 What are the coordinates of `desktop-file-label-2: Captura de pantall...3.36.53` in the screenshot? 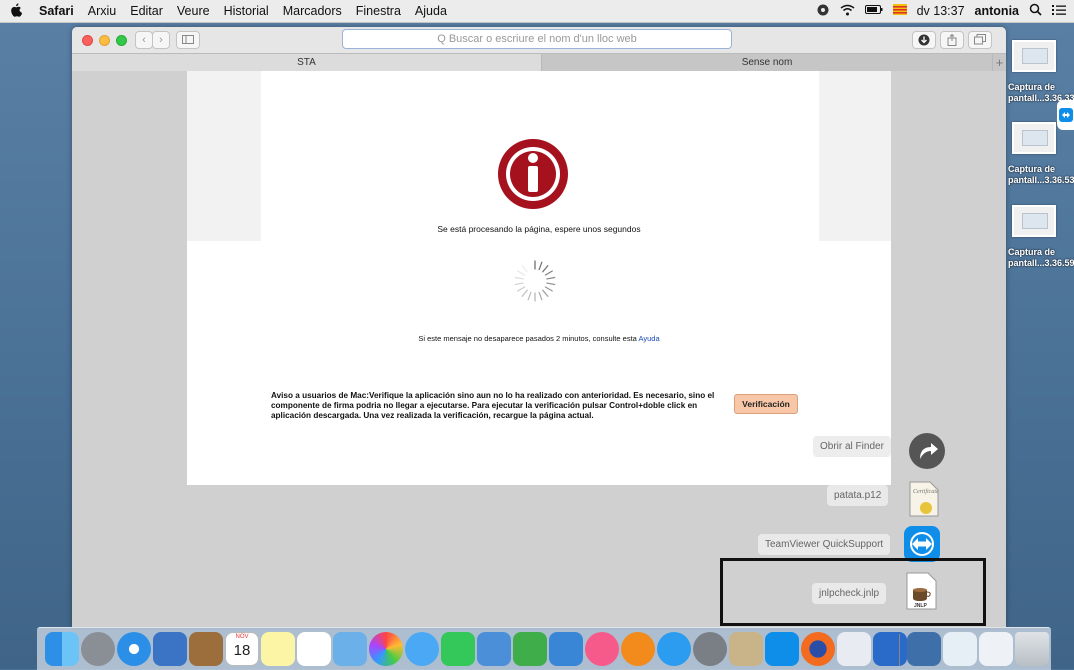 It's located at (1041, 175).